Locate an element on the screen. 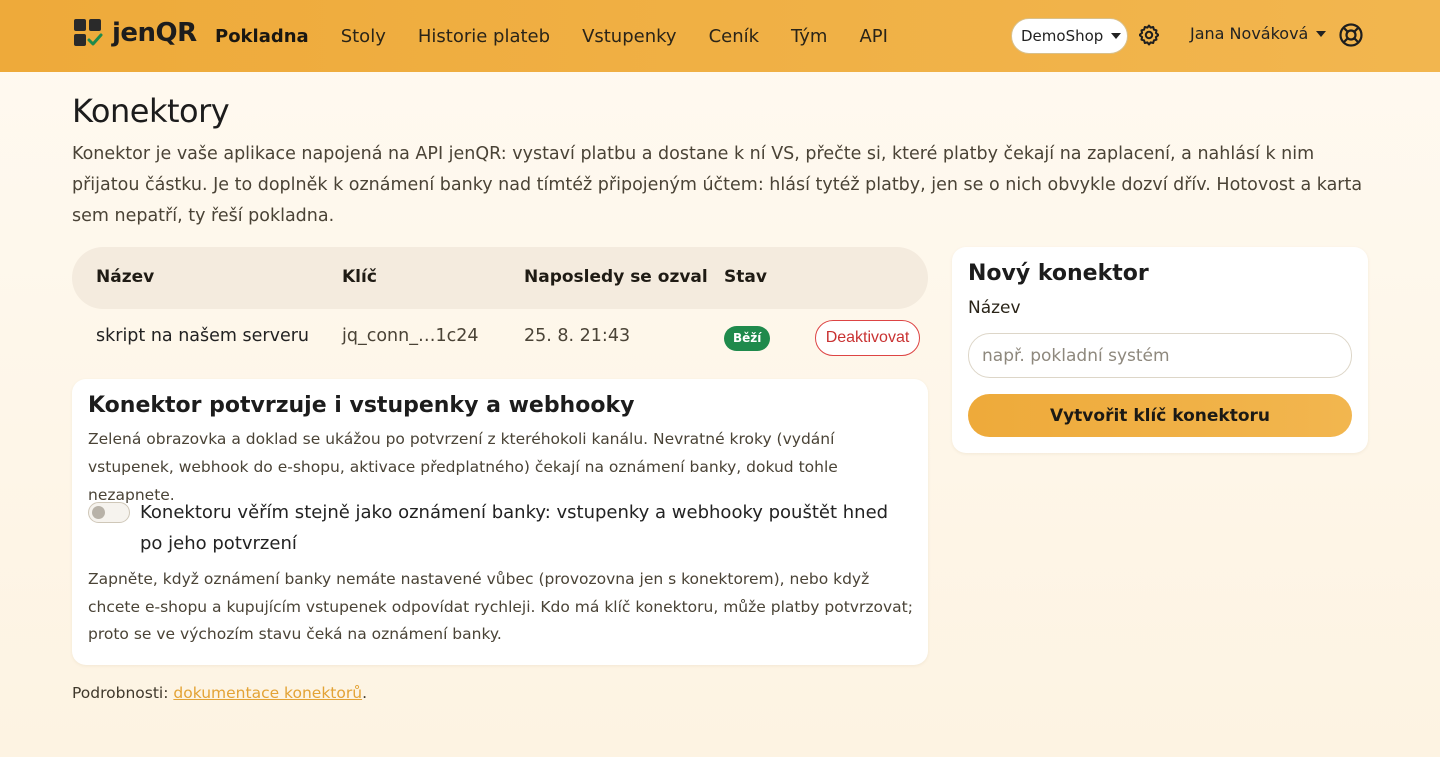 Image resolution: width=1440 pixels, height=757 pixels. footer-note: Podrobnosti: dokumentace konektorů. is located at coordinates (219, 693).